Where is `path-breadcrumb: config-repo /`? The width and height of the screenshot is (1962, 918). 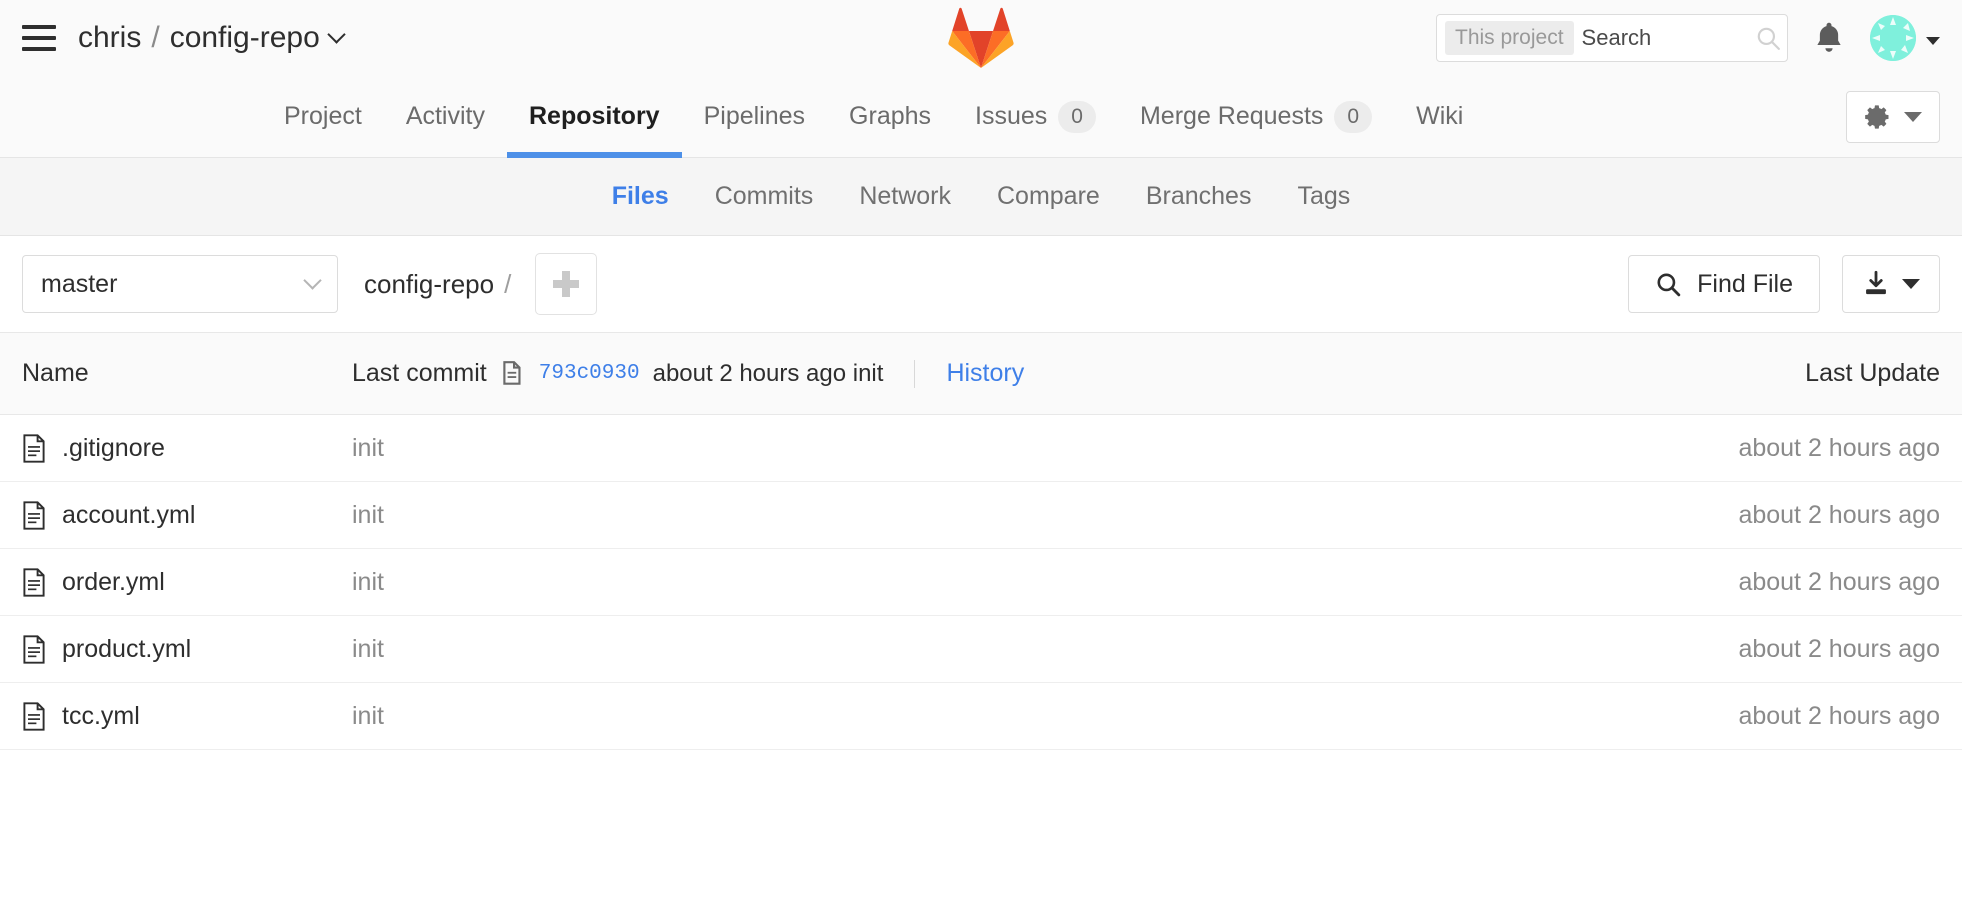 path-breadcrumb: config-repo / is located at coordinates (437, 284).